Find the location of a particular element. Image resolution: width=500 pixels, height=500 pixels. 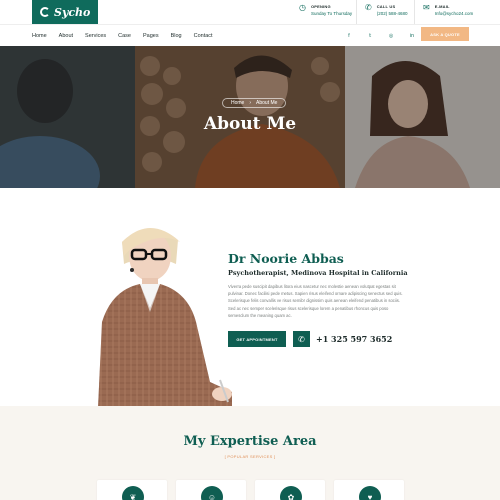

phone-call-icon: ✆ is located at coordinates (301, 339).